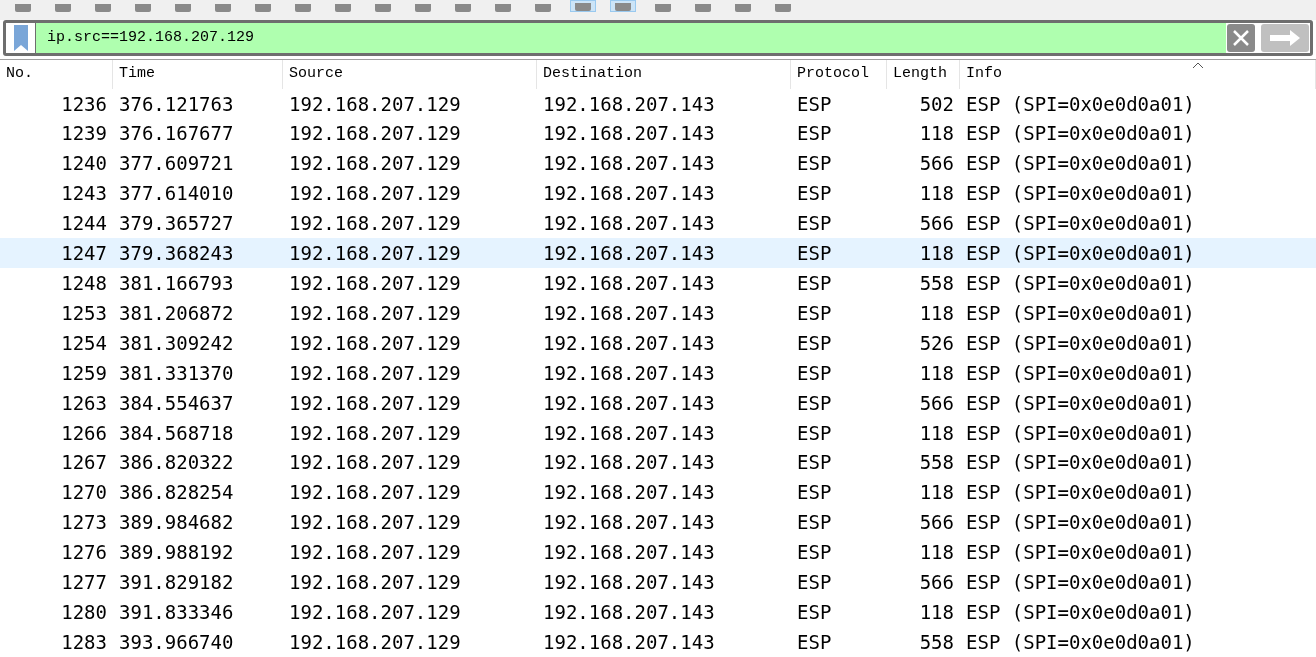 The image size is (1316, 657). Describe the element at coordinates (176, 134) in the screenshot. I see `table-cell-text: 376.167677` at that location.